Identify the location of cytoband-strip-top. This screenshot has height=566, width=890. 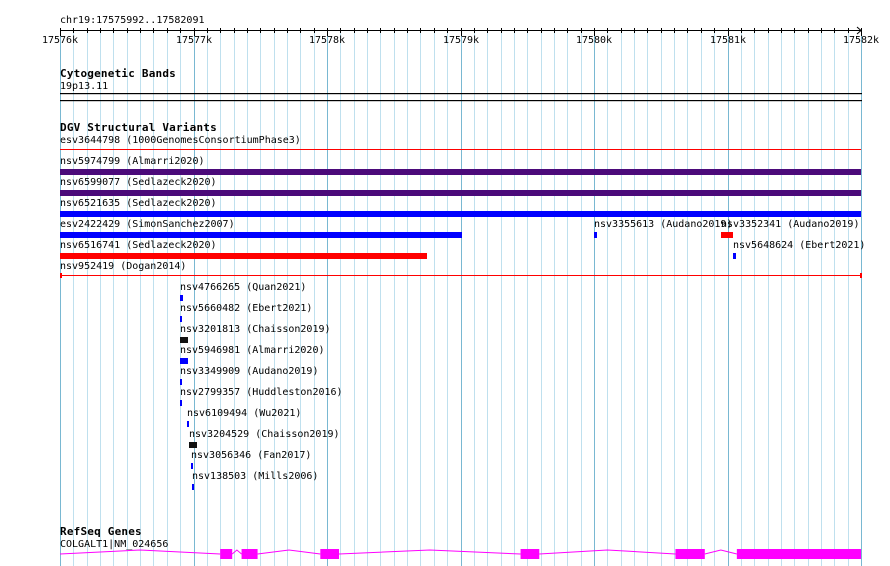
(461, 94).